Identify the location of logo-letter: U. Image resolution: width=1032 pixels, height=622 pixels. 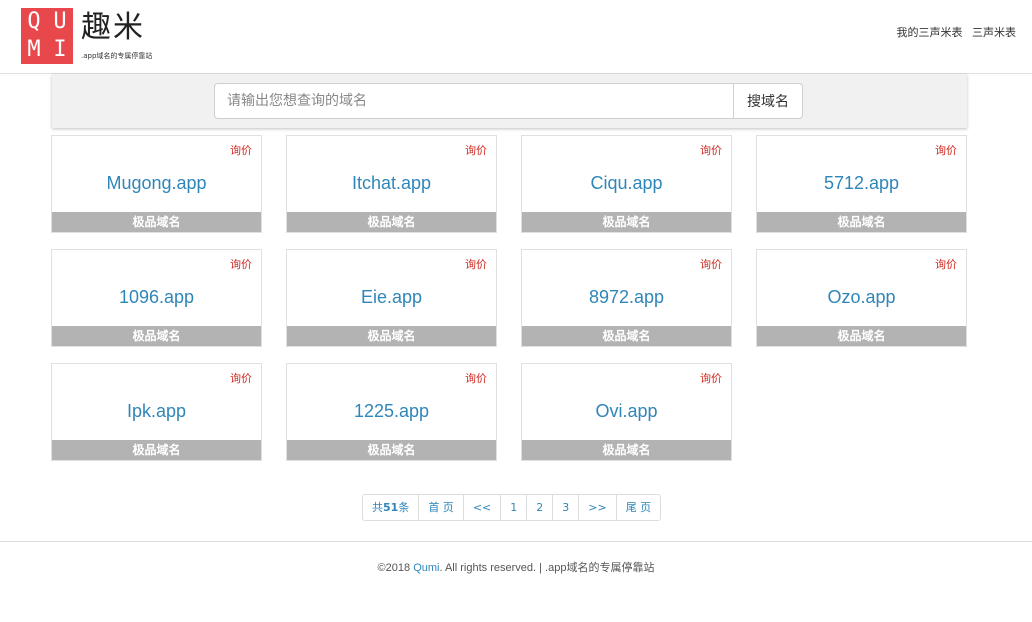
(60, 21).